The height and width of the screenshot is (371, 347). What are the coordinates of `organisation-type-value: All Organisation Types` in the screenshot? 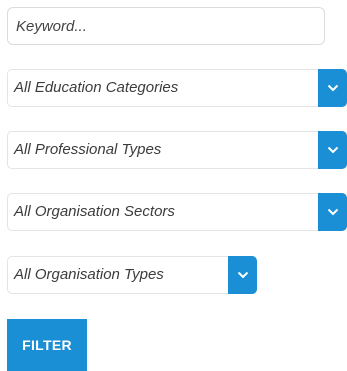 It's located at (89, 274).